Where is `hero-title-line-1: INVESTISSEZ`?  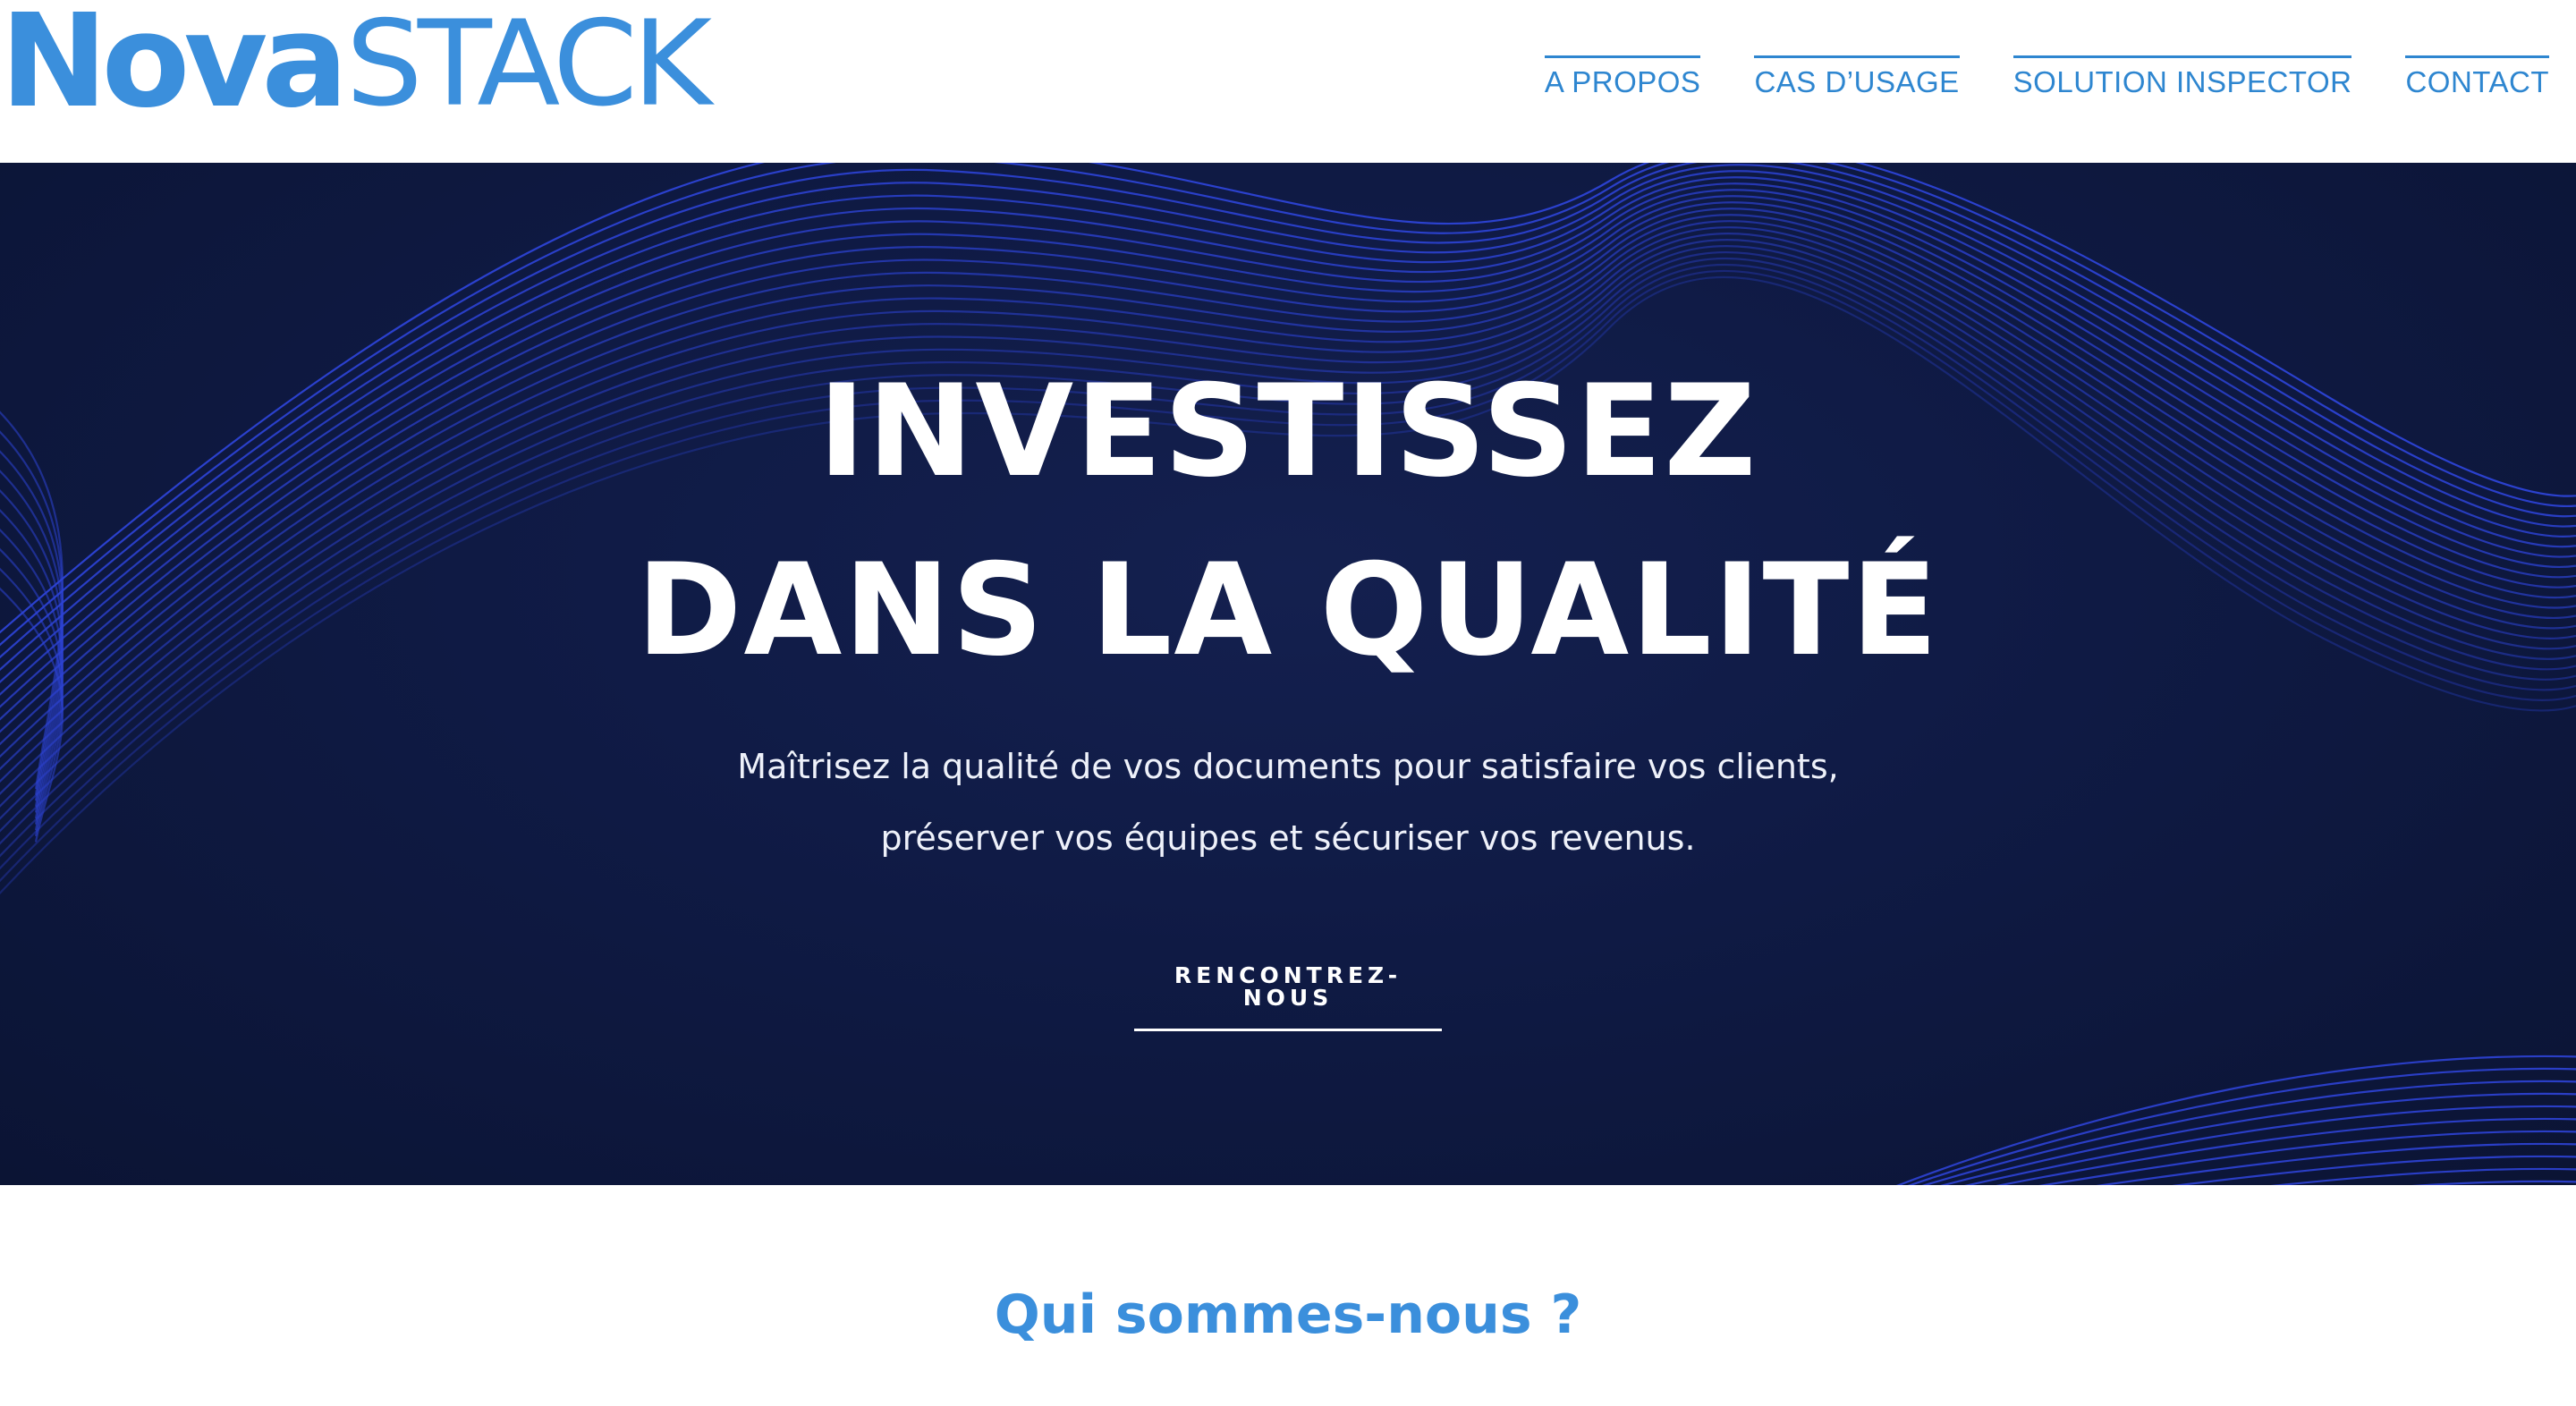 hero-title-line-1: INVESTISSEZ is located at coordinates (1288, 432).